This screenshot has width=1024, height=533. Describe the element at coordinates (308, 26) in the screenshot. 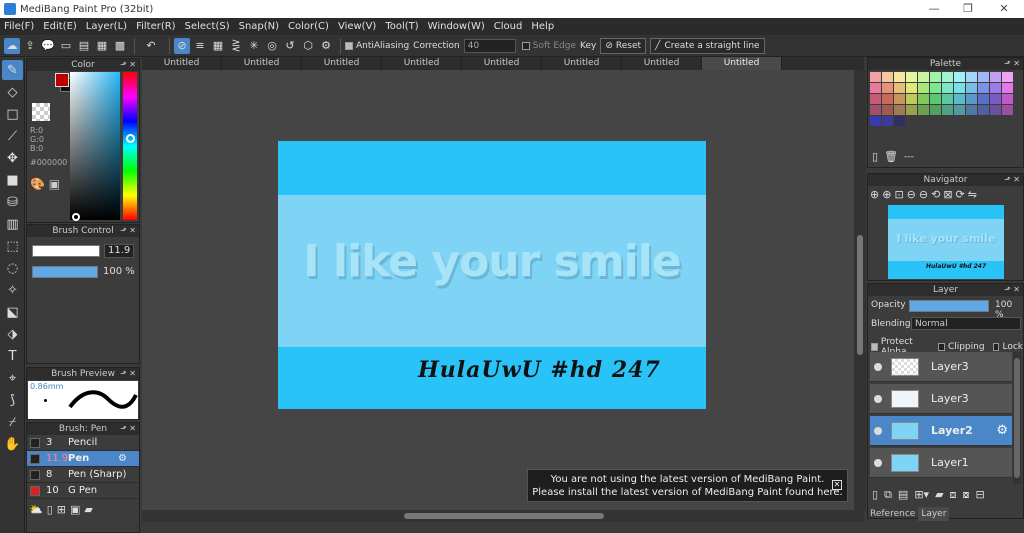

I see `menu-color: Color(C)` at that location.